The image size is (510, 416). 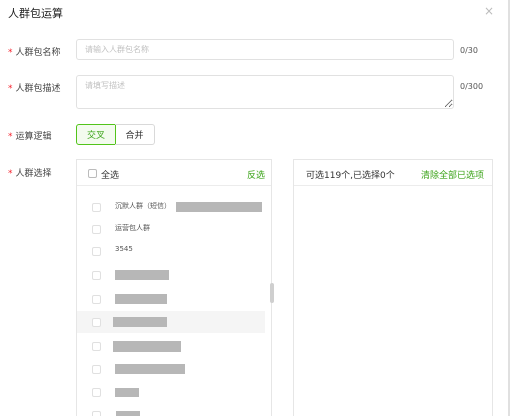 I want to click on selection-label-text: 人群选择, so click(x=33, y=174).